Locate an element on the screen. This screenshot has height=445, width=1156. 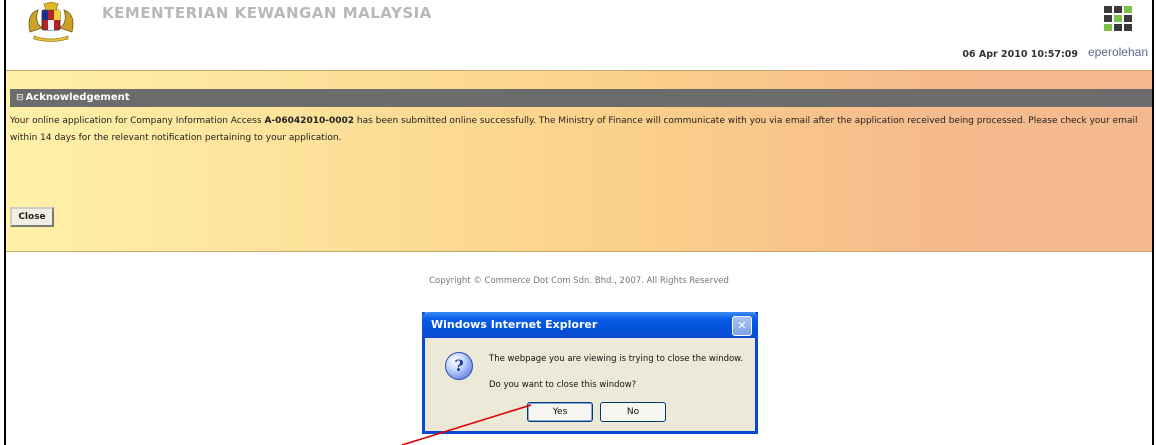
yes-button: Yes is located at coordinates (560, 412).